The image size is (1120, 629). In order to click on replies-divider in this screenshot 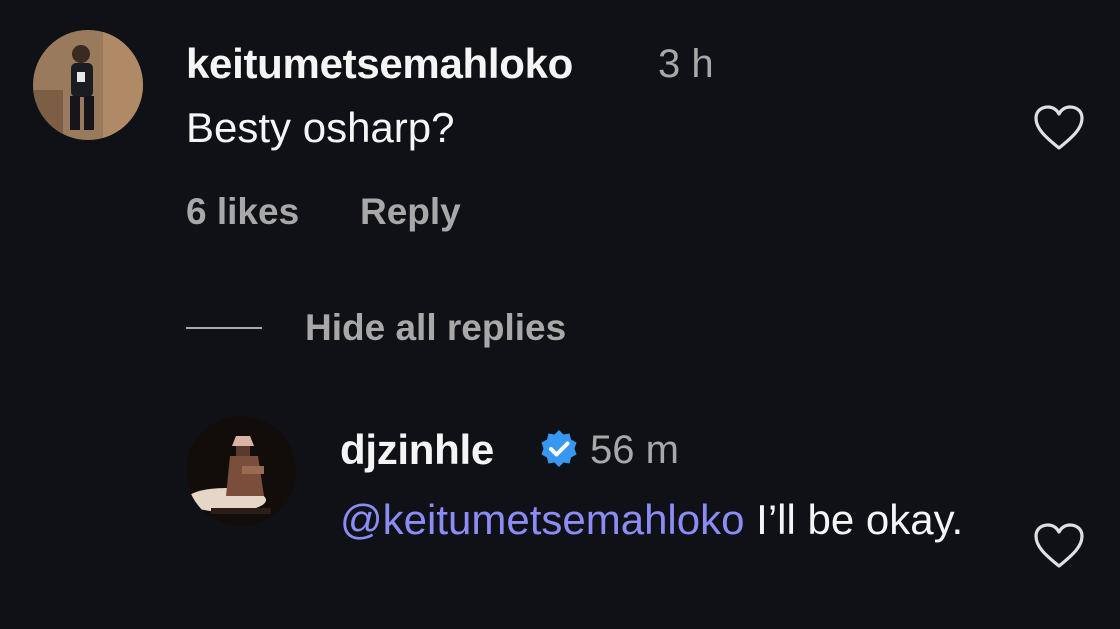, I will do `click(224, 328)`.